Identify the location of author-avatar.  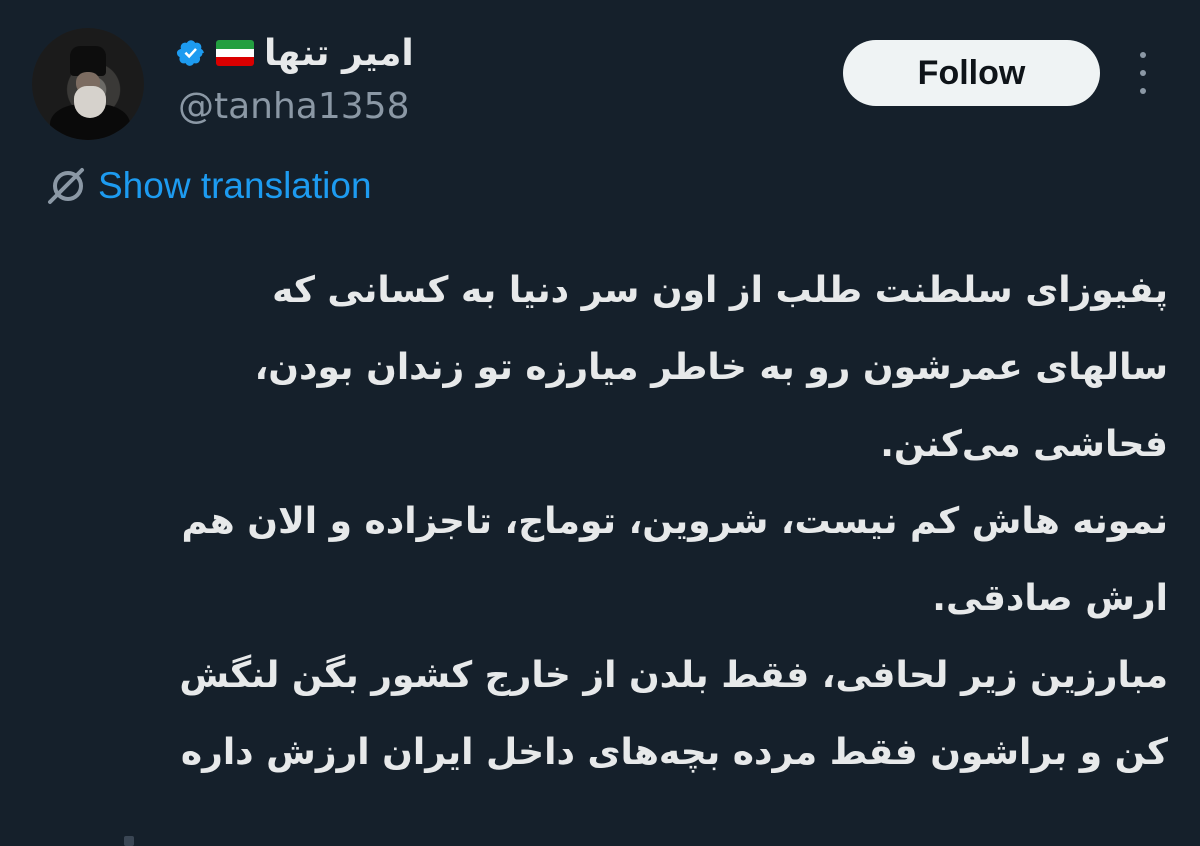
(88, 84).